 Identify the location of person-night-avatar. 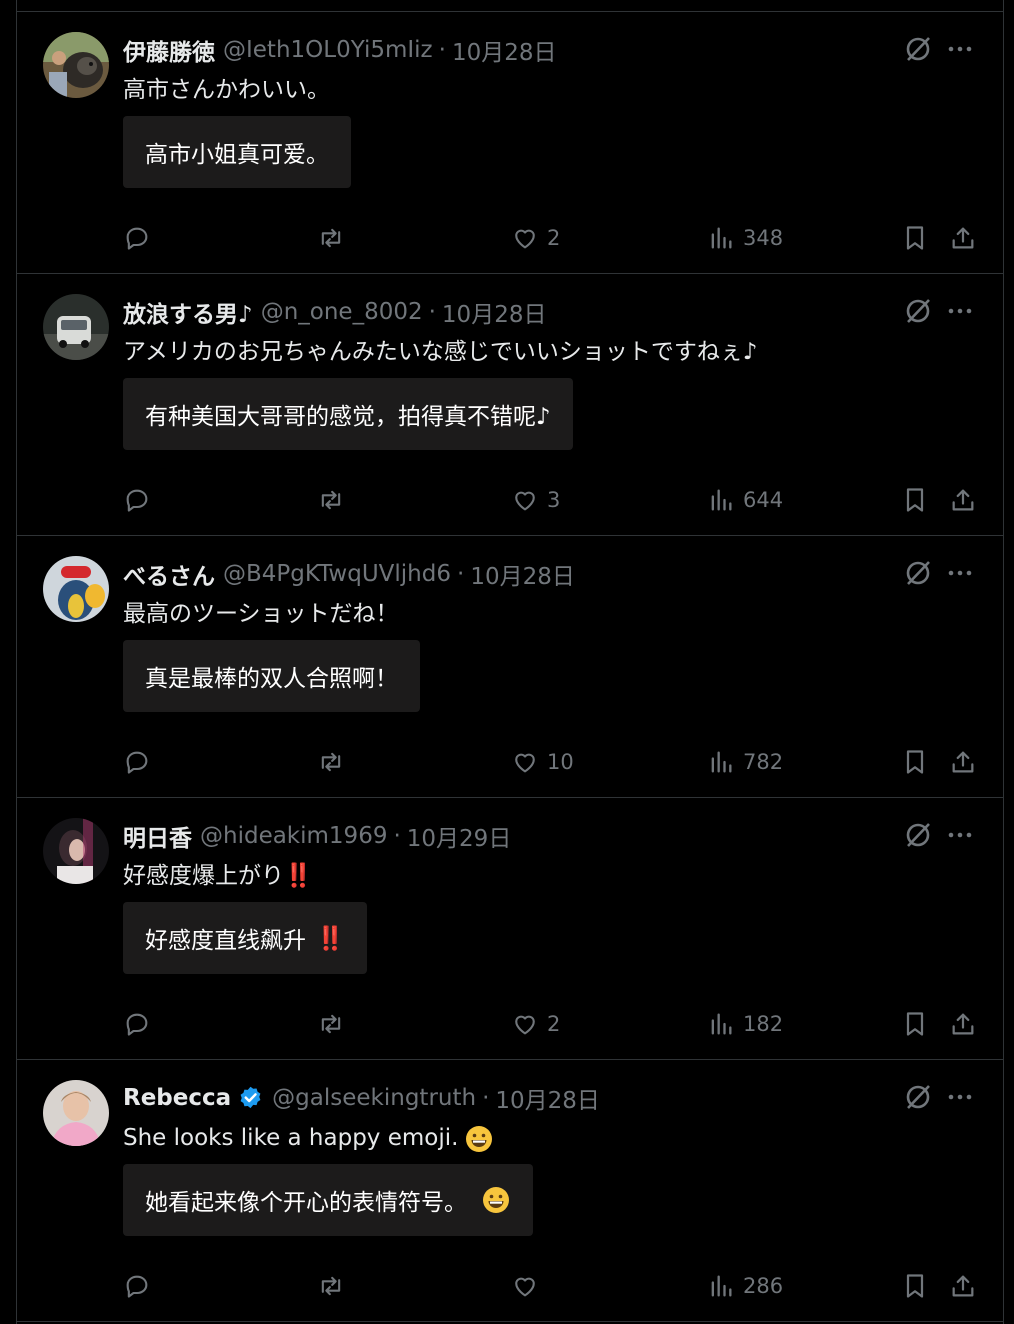
(76, 851).